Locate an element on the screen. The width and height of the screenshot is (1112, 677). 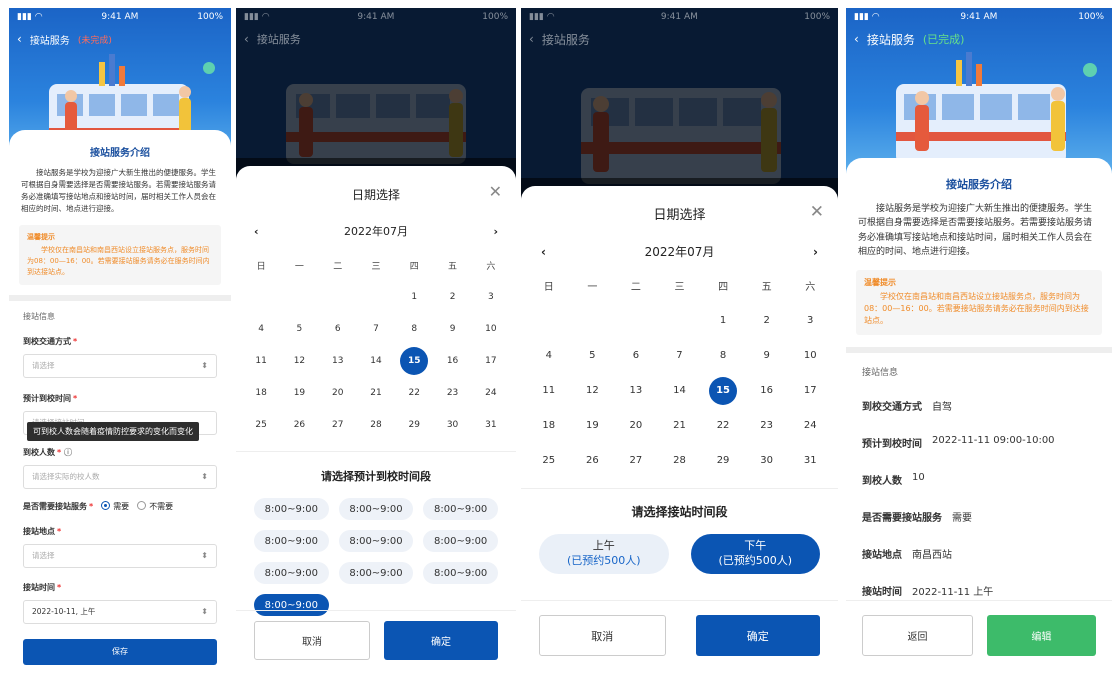
time-select: 2022-10-11, 上午 ⬍ is located at coordinates (120, 611).